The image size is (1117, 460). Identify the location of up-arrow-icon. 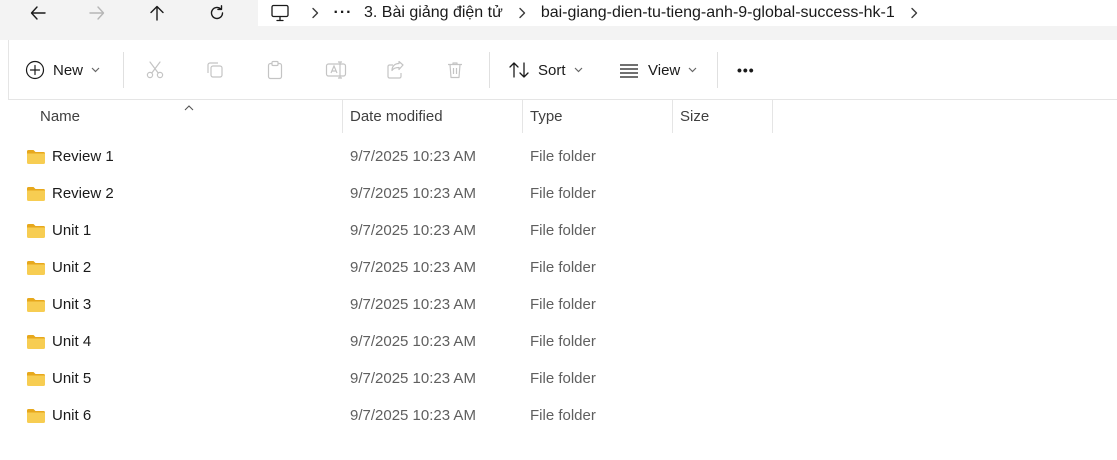
(157, 13).